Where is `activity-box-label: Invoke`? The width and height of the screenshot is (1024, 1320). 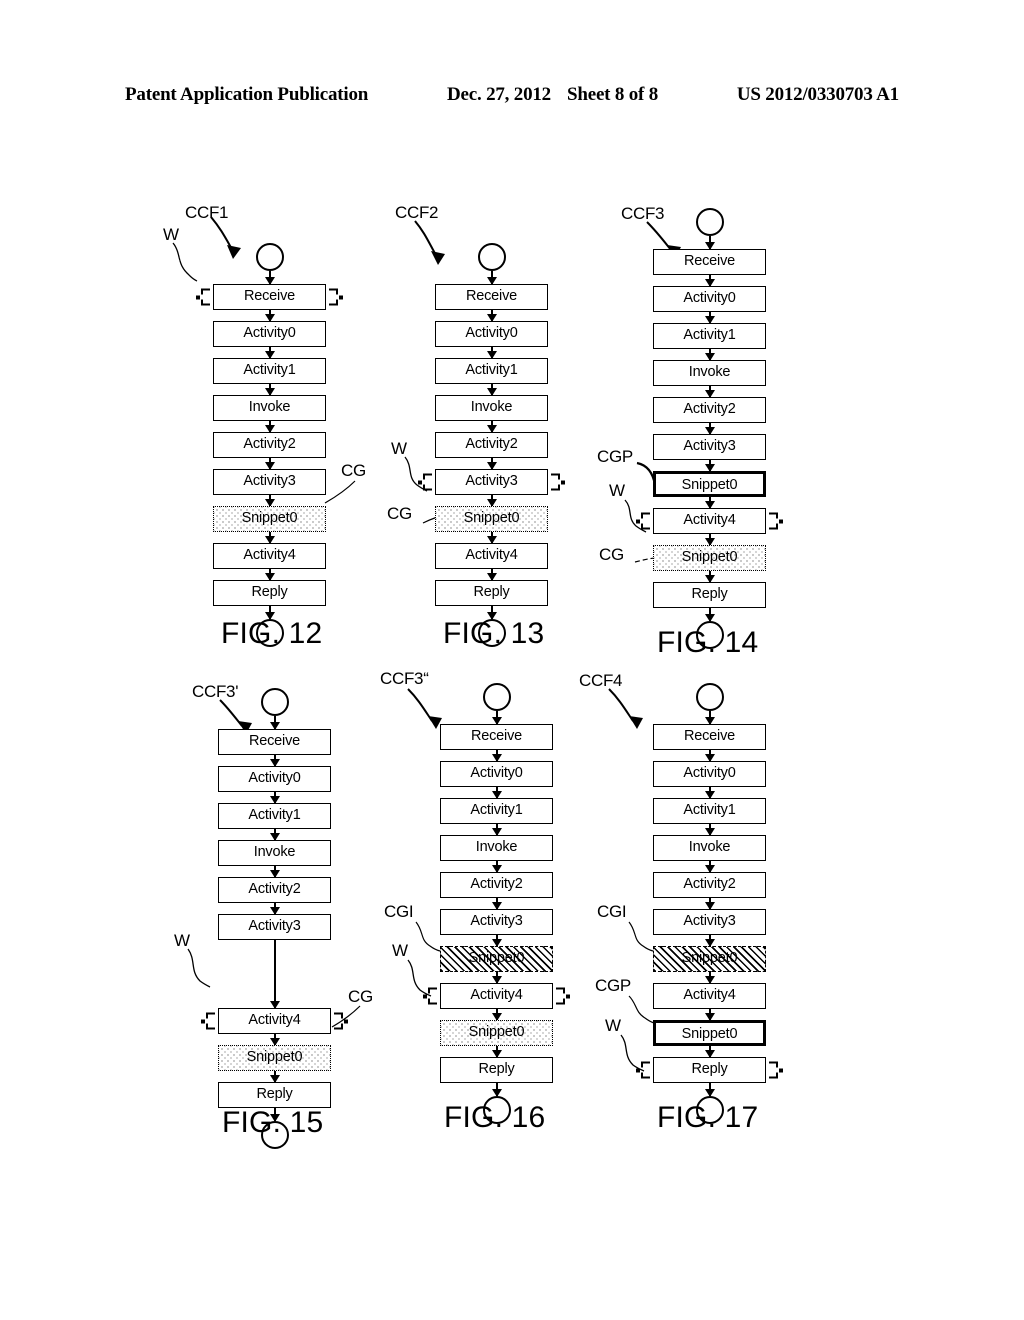 activity-box-label: Invoke is located at coordinates (709, 372).